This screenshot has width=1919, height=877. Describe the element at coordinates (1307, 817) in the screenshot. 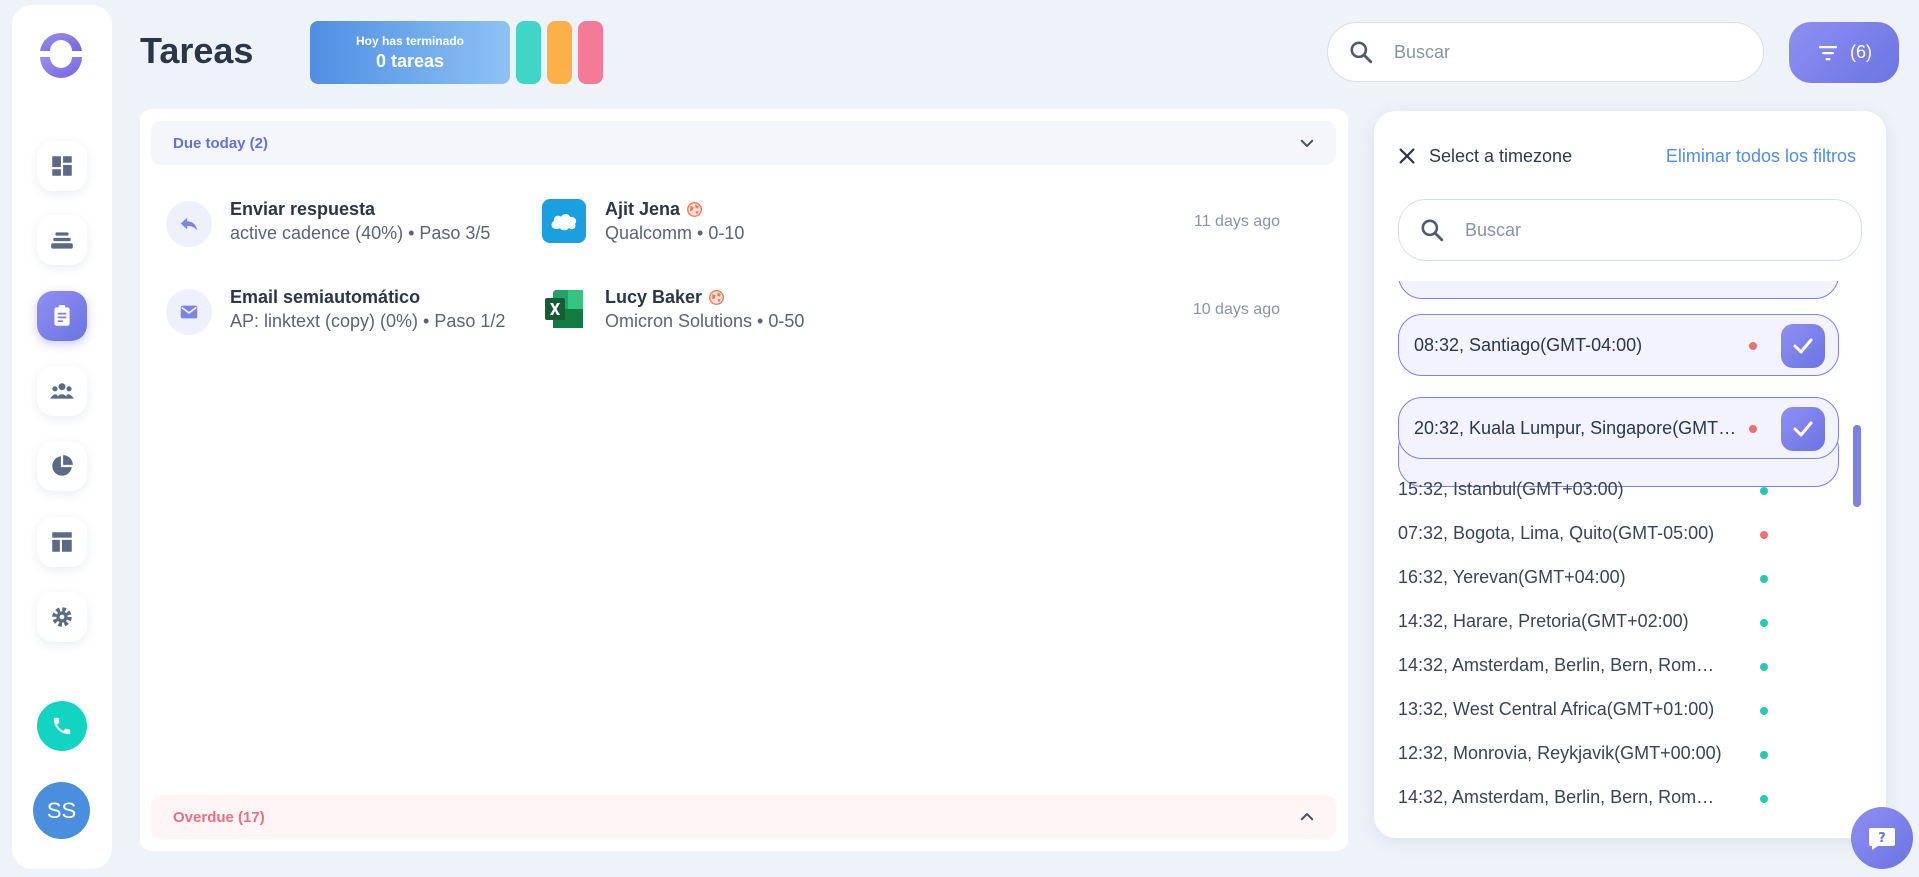

I see `chevron-up-icon` at that location.